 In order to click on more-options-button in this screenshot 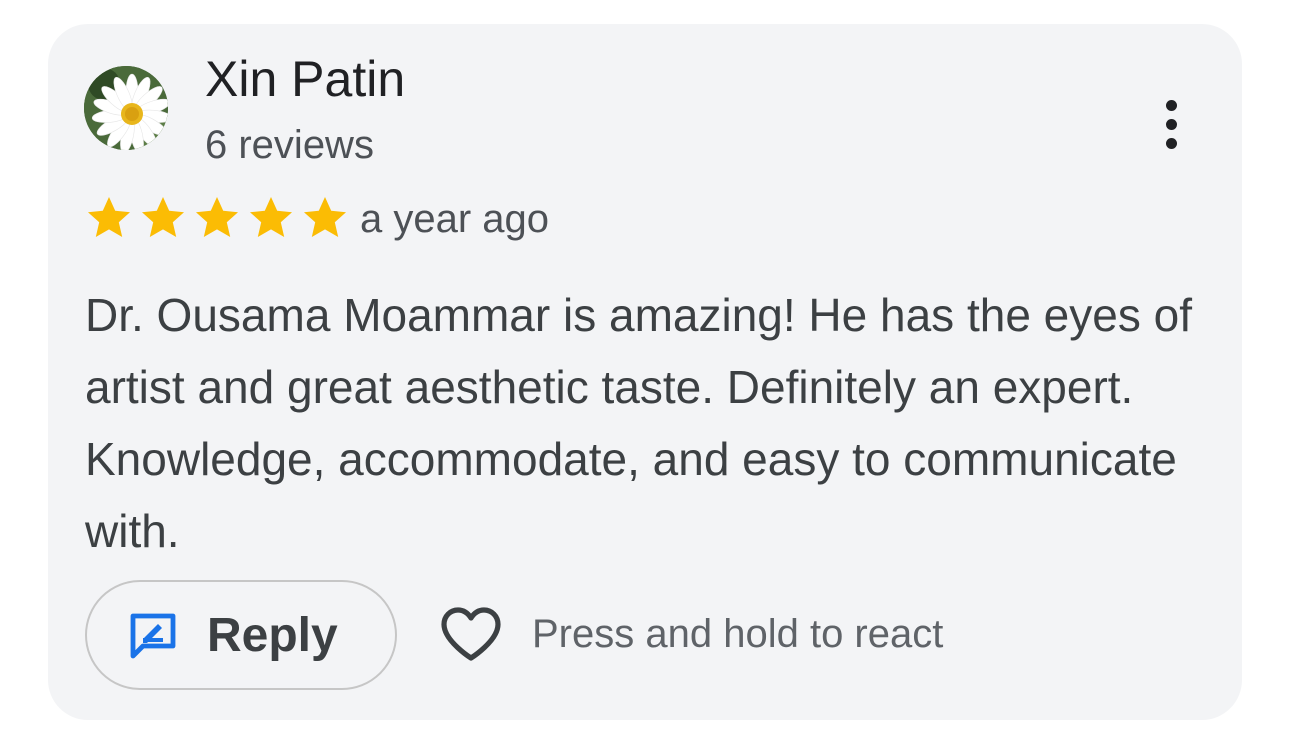, I will do `click(1171, 124)`.